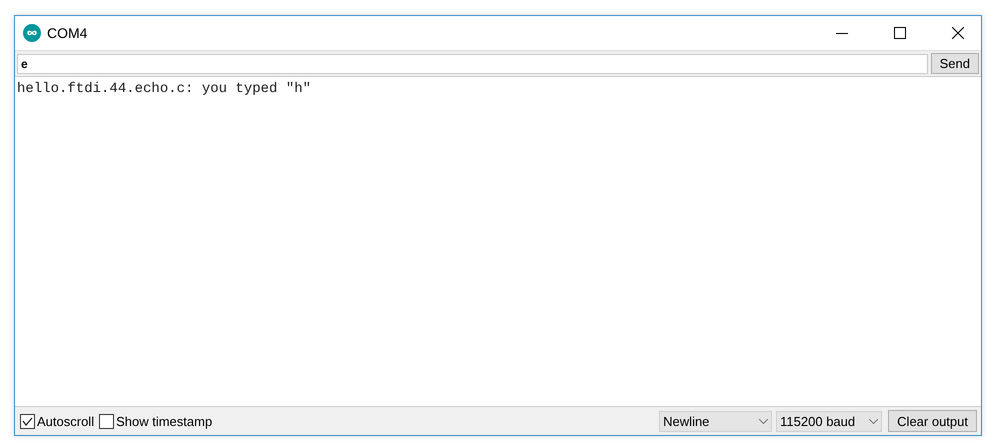 The width and height of the screenshot is (1000, 445). Describe the element at coordinates (829, 421) in the screenshot. I see `baud-rate-dropdown: 115200 baud` at that location.